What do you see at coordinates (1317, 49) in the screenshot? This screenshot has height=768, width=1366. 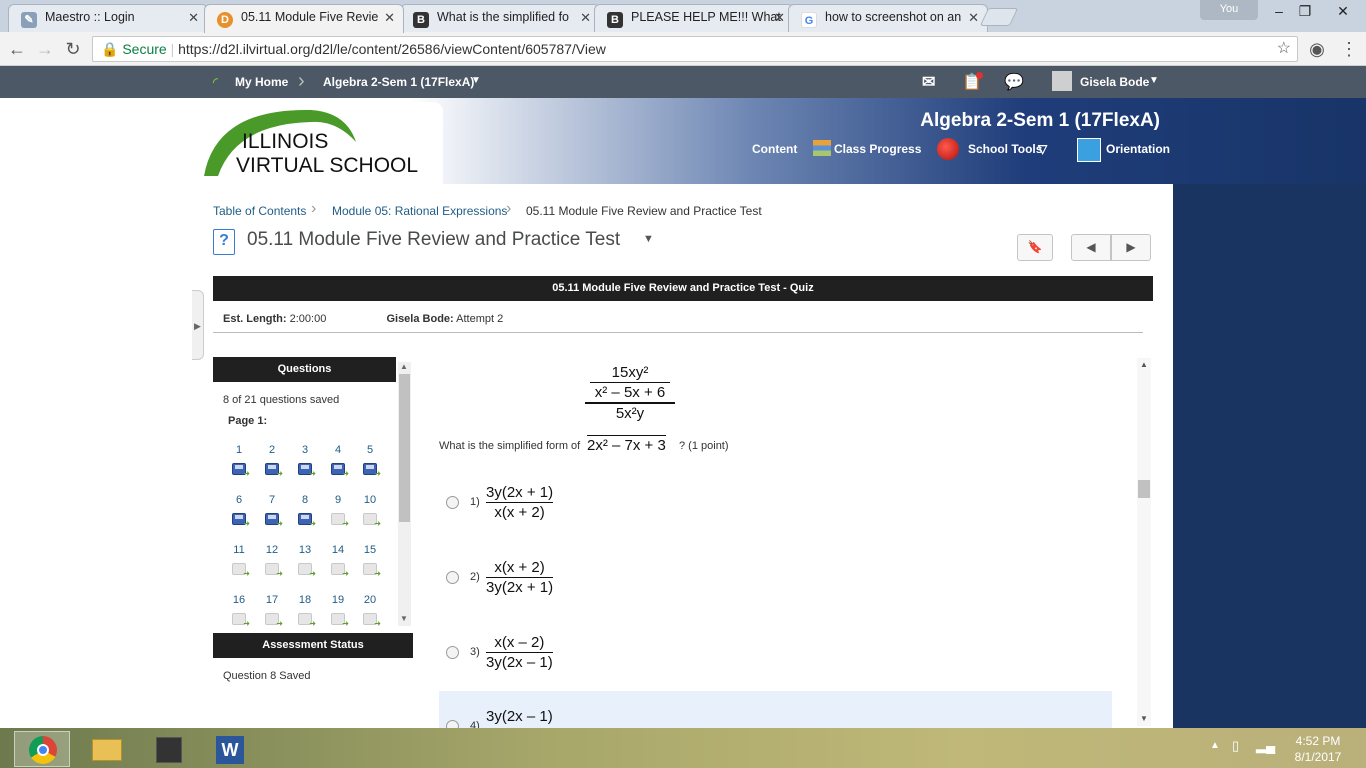 I see `extension-icon: ◉` at bounding box center [1317, 49].